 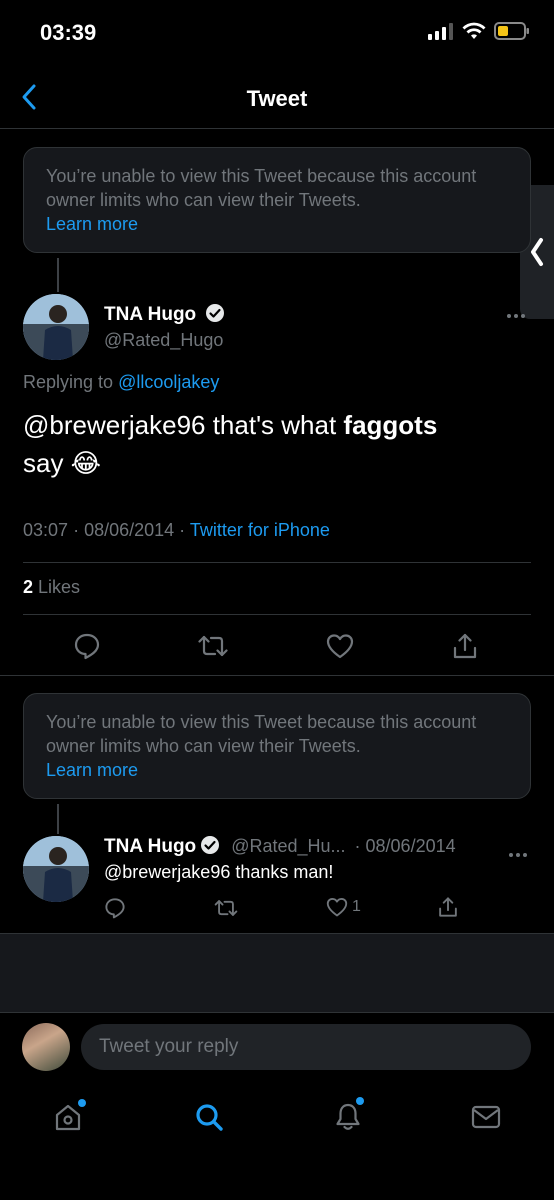 I want to click on status-icons, so click(x=479, y=31).